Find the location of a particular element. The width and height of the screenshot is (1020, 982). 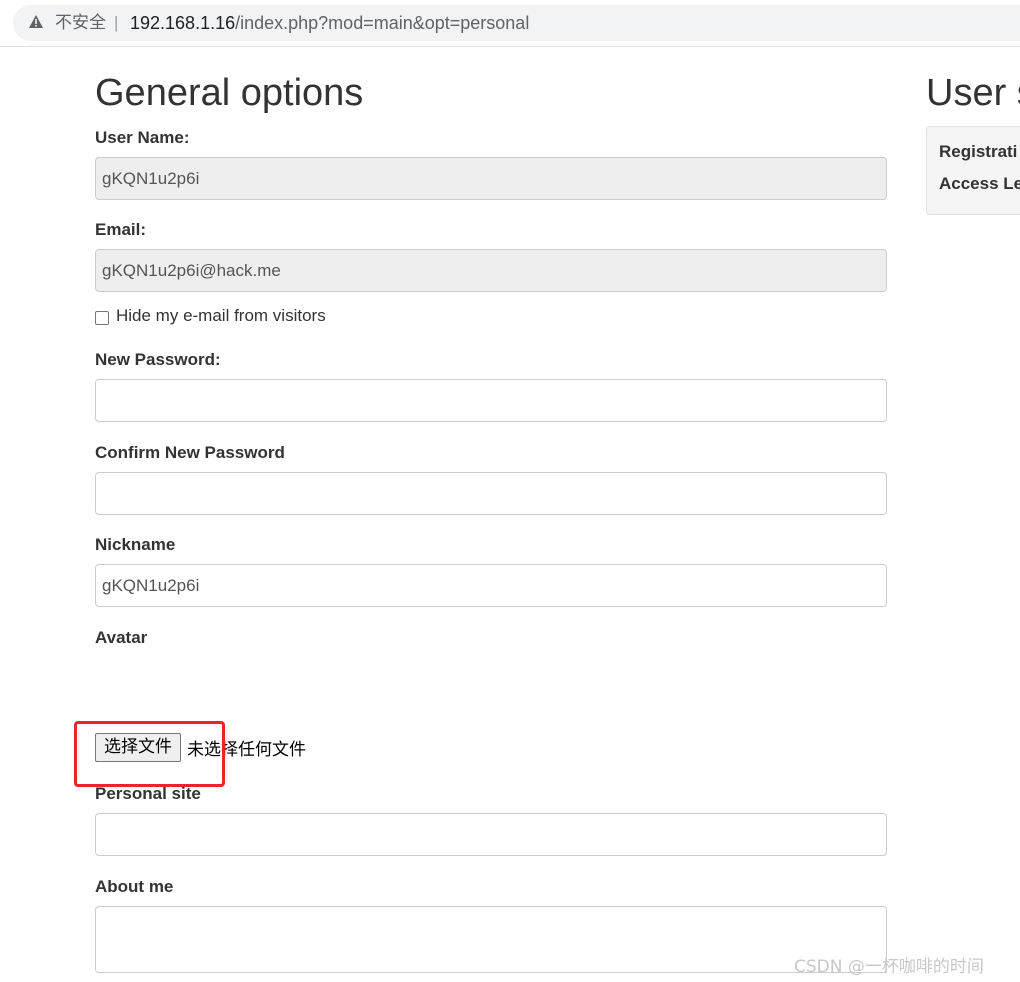

page-title: General options is located at coordinates (229, 93).